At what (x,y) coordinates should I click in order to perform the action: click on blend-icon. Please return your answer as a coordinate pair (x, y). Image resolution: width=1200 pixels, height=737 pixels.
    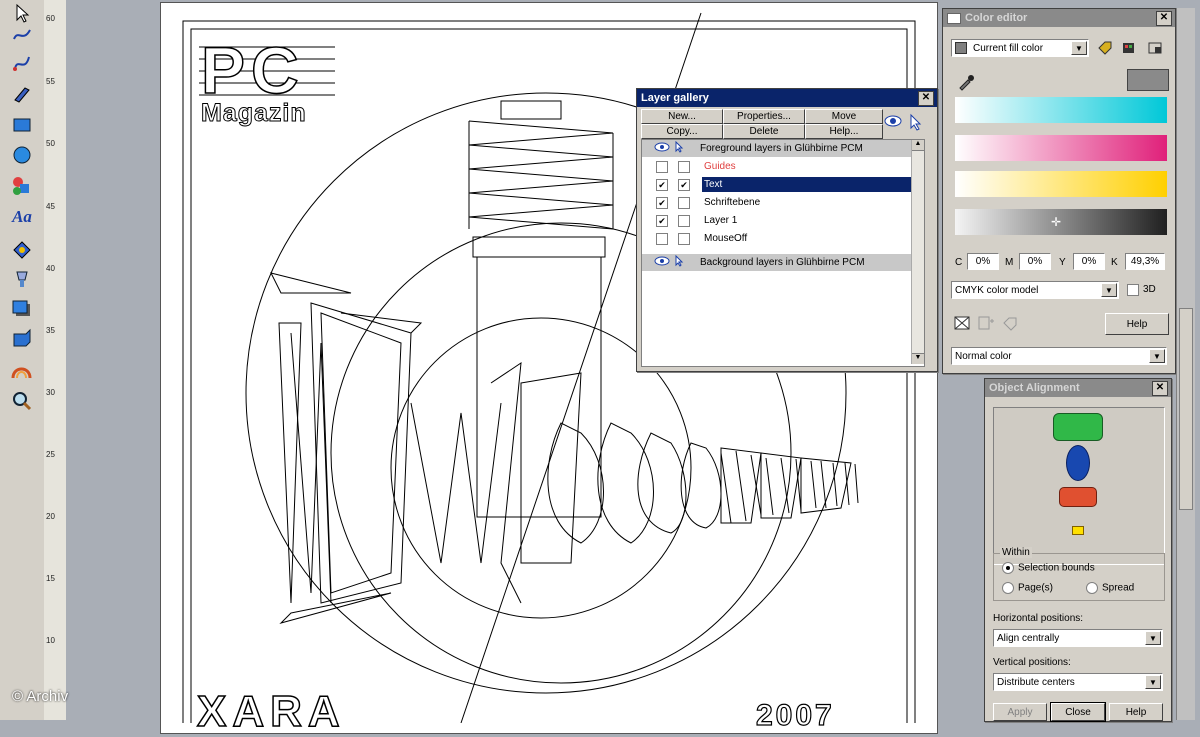
    Looking at the image, I should click on (22, 371).